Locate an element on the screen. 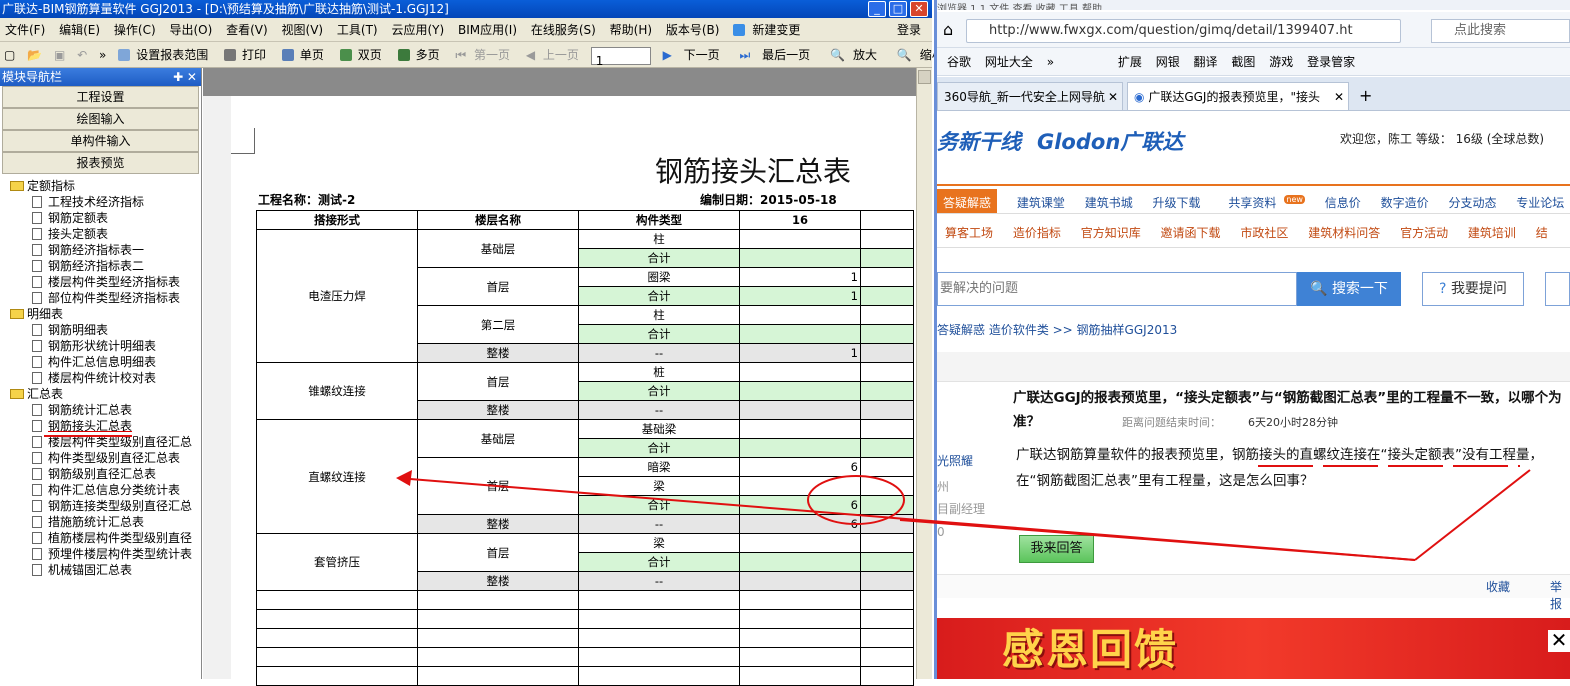  subnav-6: 建筑材料问答 is located at coordinates (1344, 232).